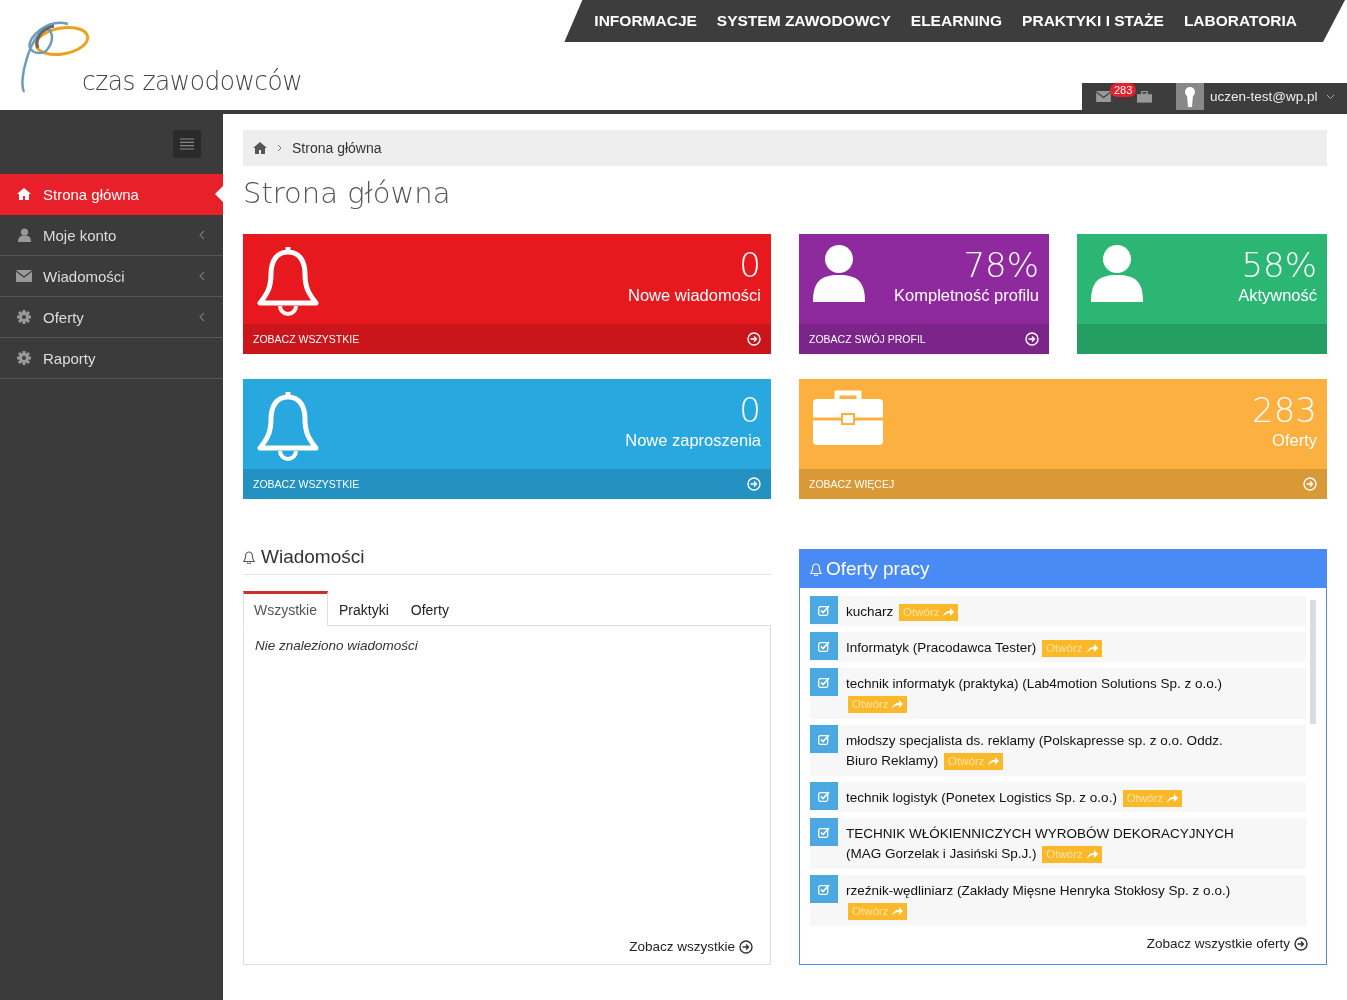 This screenshot has height=1000, width=1347. Describe the element at coordinates (1034, 683) in the screenshot. I see `offer-title-line: technik informatyk (praktyka) (Lab4motion Solutions Sp. z o.o.)` at that location.